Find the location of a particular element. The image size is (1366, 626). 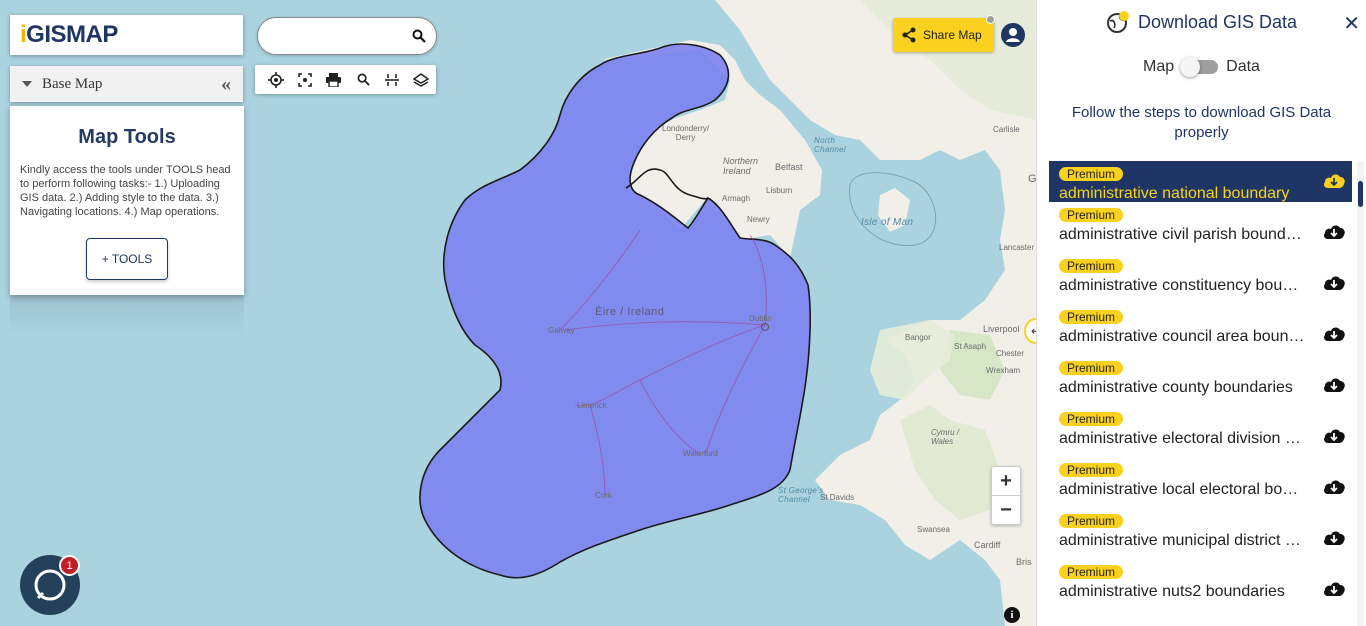

dataset-item: Premium administrative county boundaries is located at coordinates (1200, 380).